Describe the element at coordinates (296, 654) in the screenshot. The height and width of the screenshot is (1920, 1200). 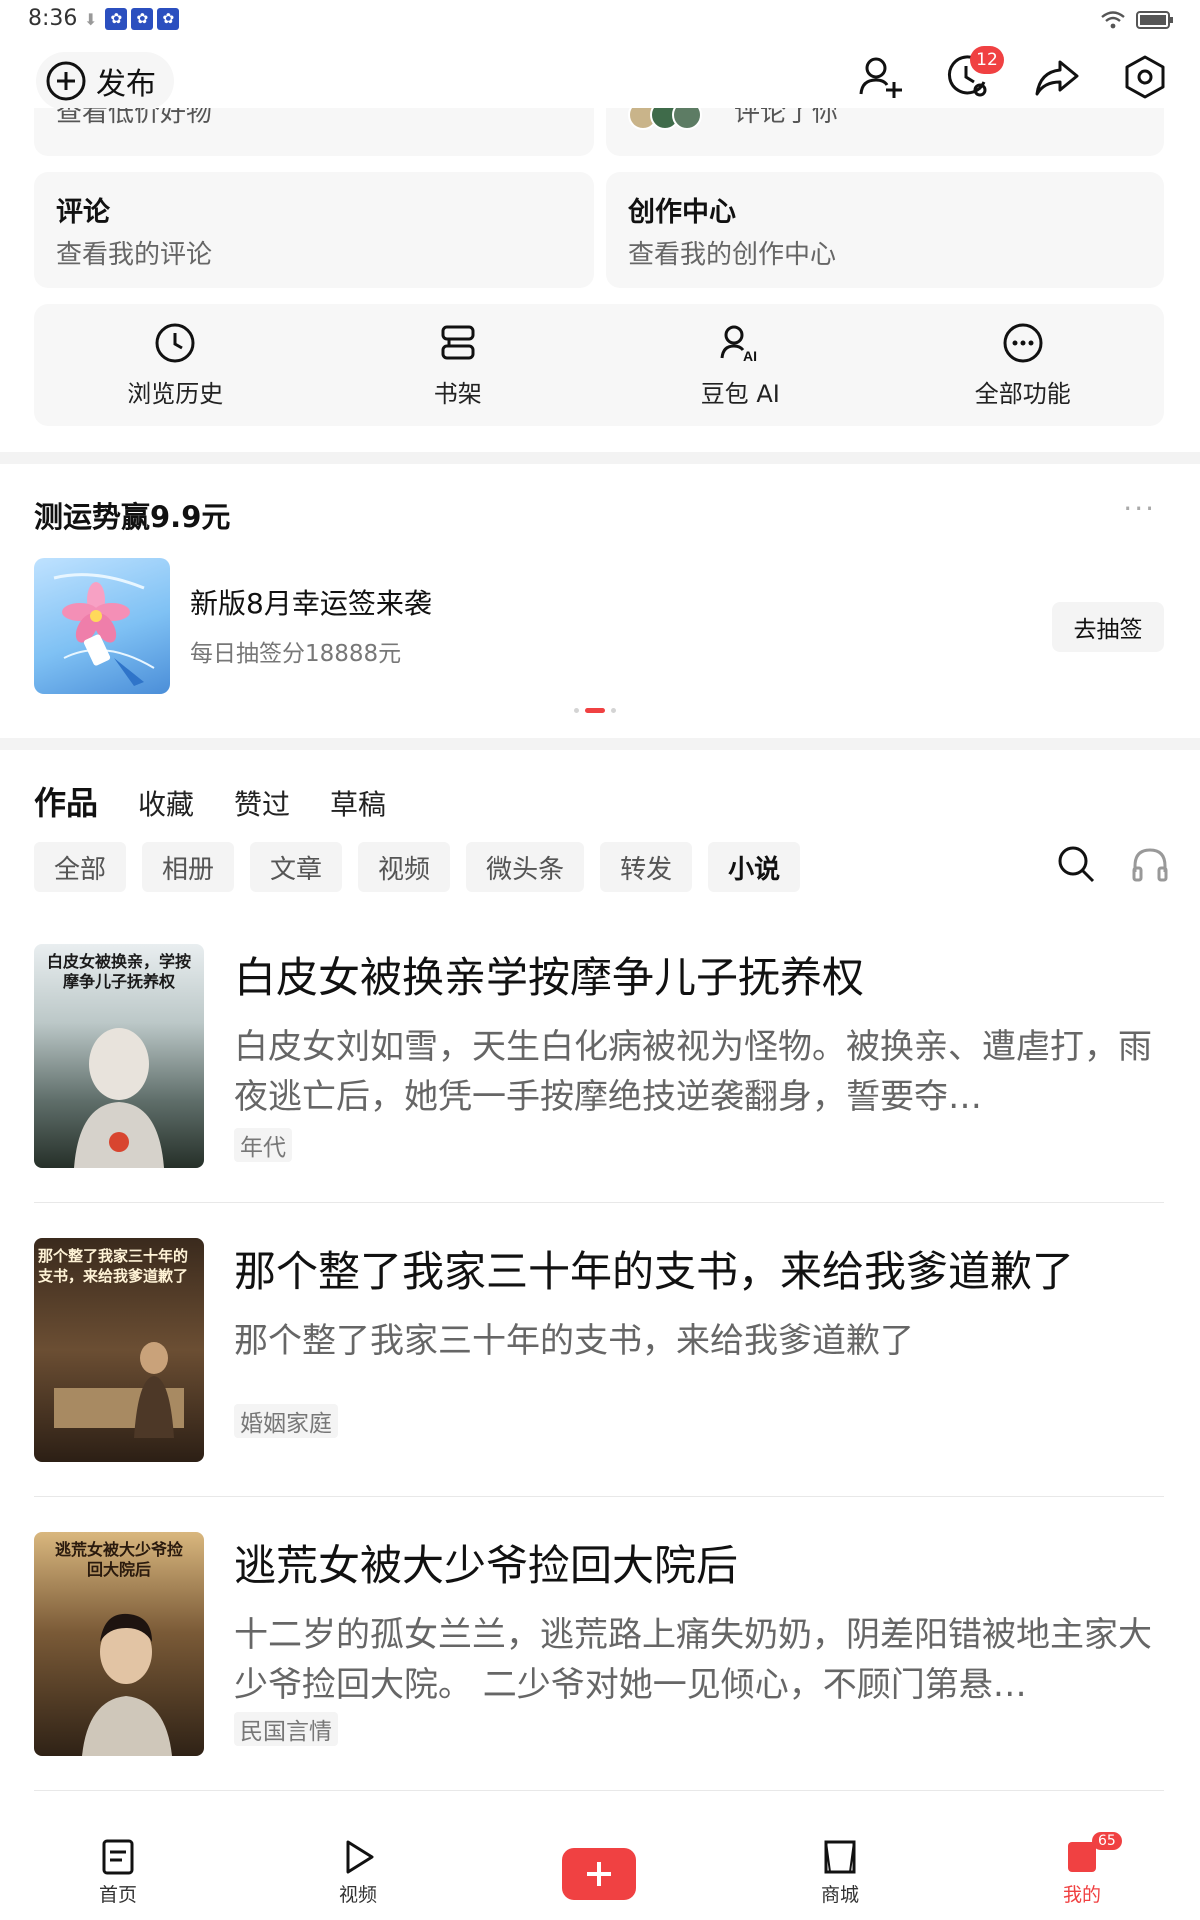
I see `fortune-subtitle: 每日抽签分18888元` at that location.